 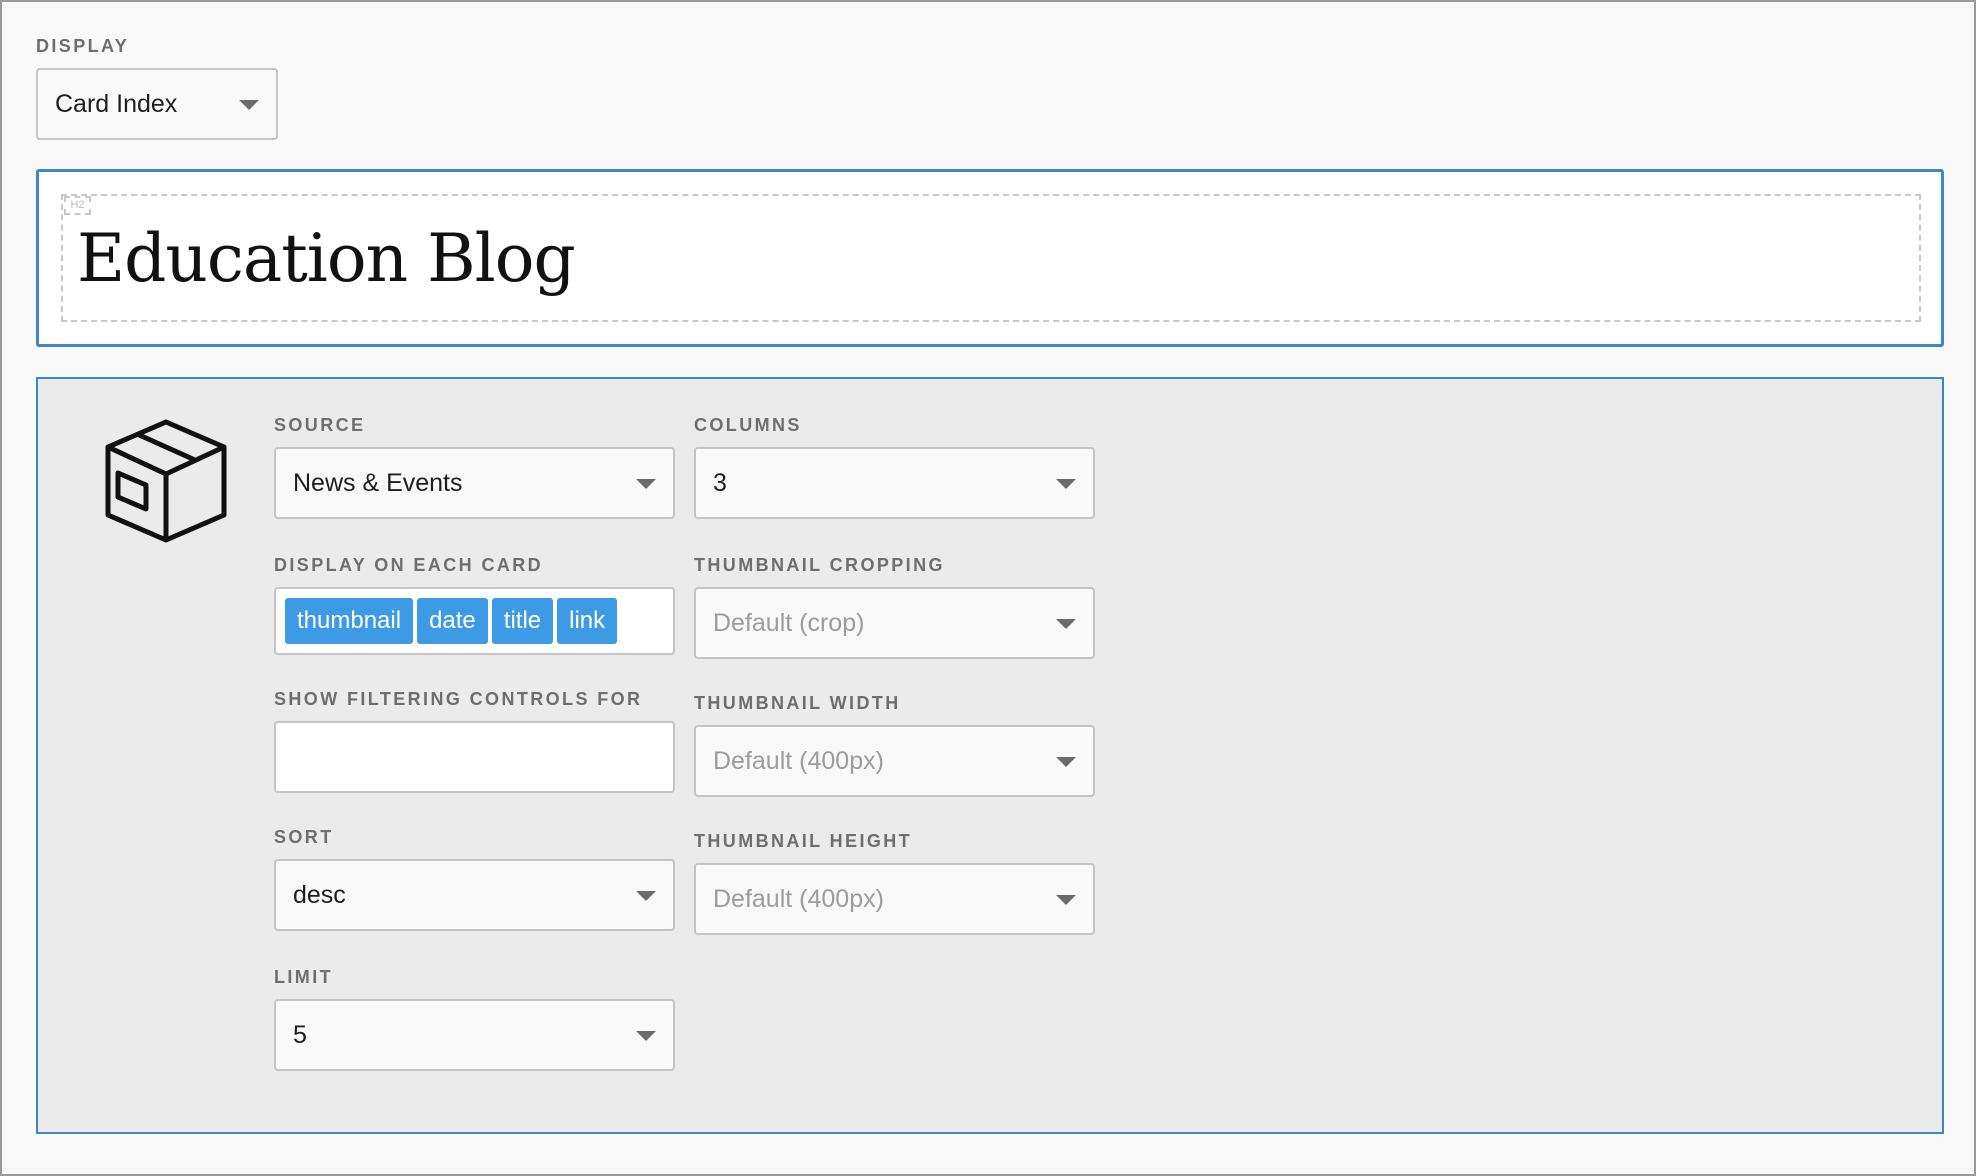 I want to click on tag-thumbnail: thumbnail, so click(x=349, y=621).